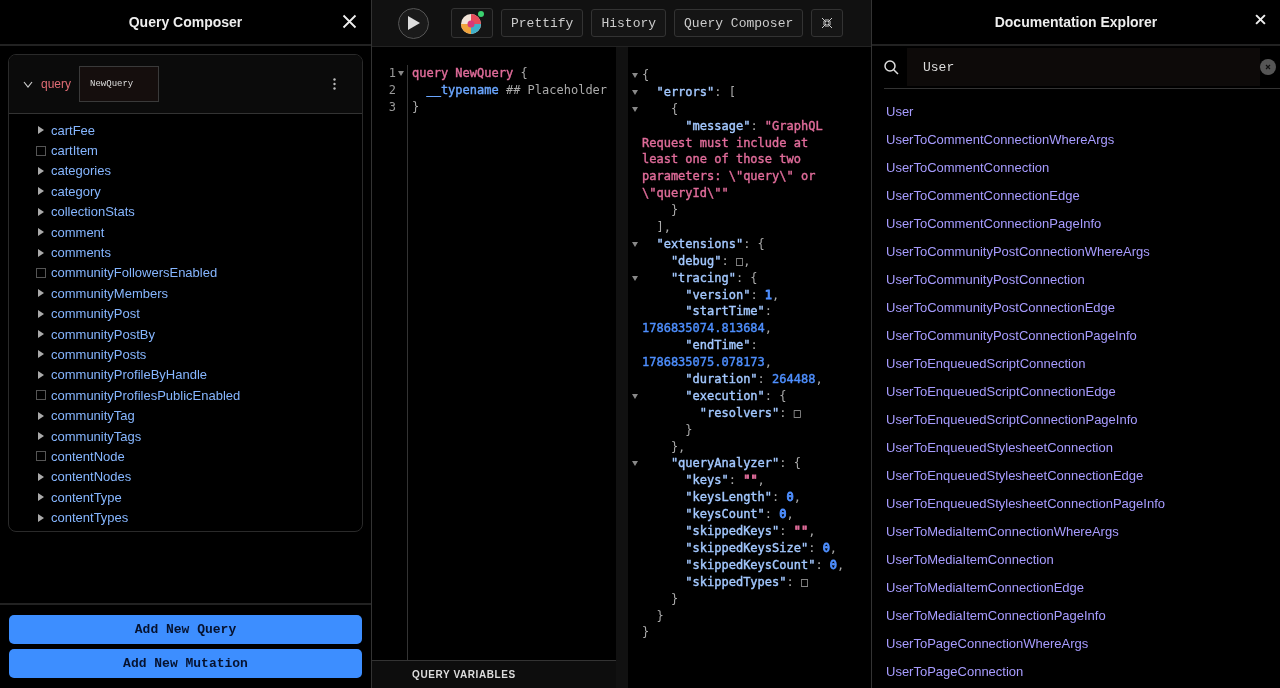 The height and width of the screenshot is (688, 1280). Describe the element at coordinates (739, 23) in the screenshot. I see `toolbar-button: Query Composer` at that location.